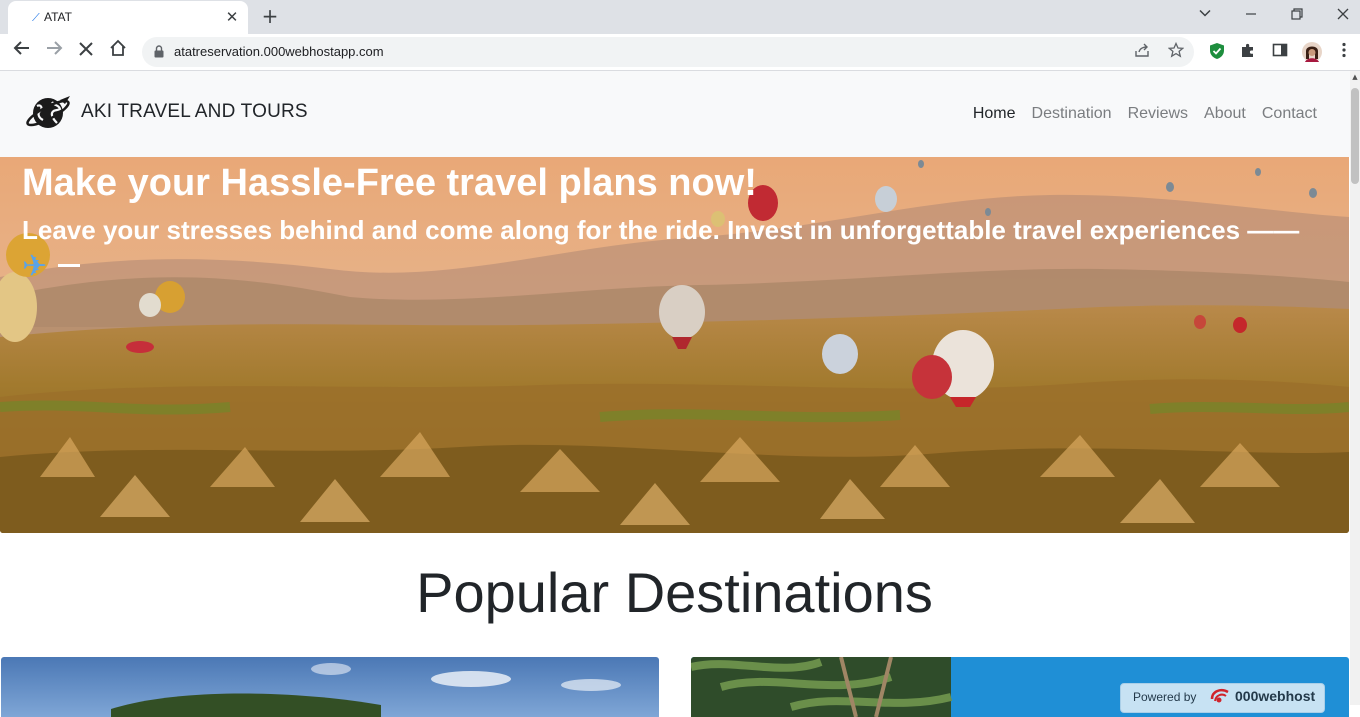 The width and height of the screenshot is (1360, 717). I want to click on restore-button, so click(1297, 16).